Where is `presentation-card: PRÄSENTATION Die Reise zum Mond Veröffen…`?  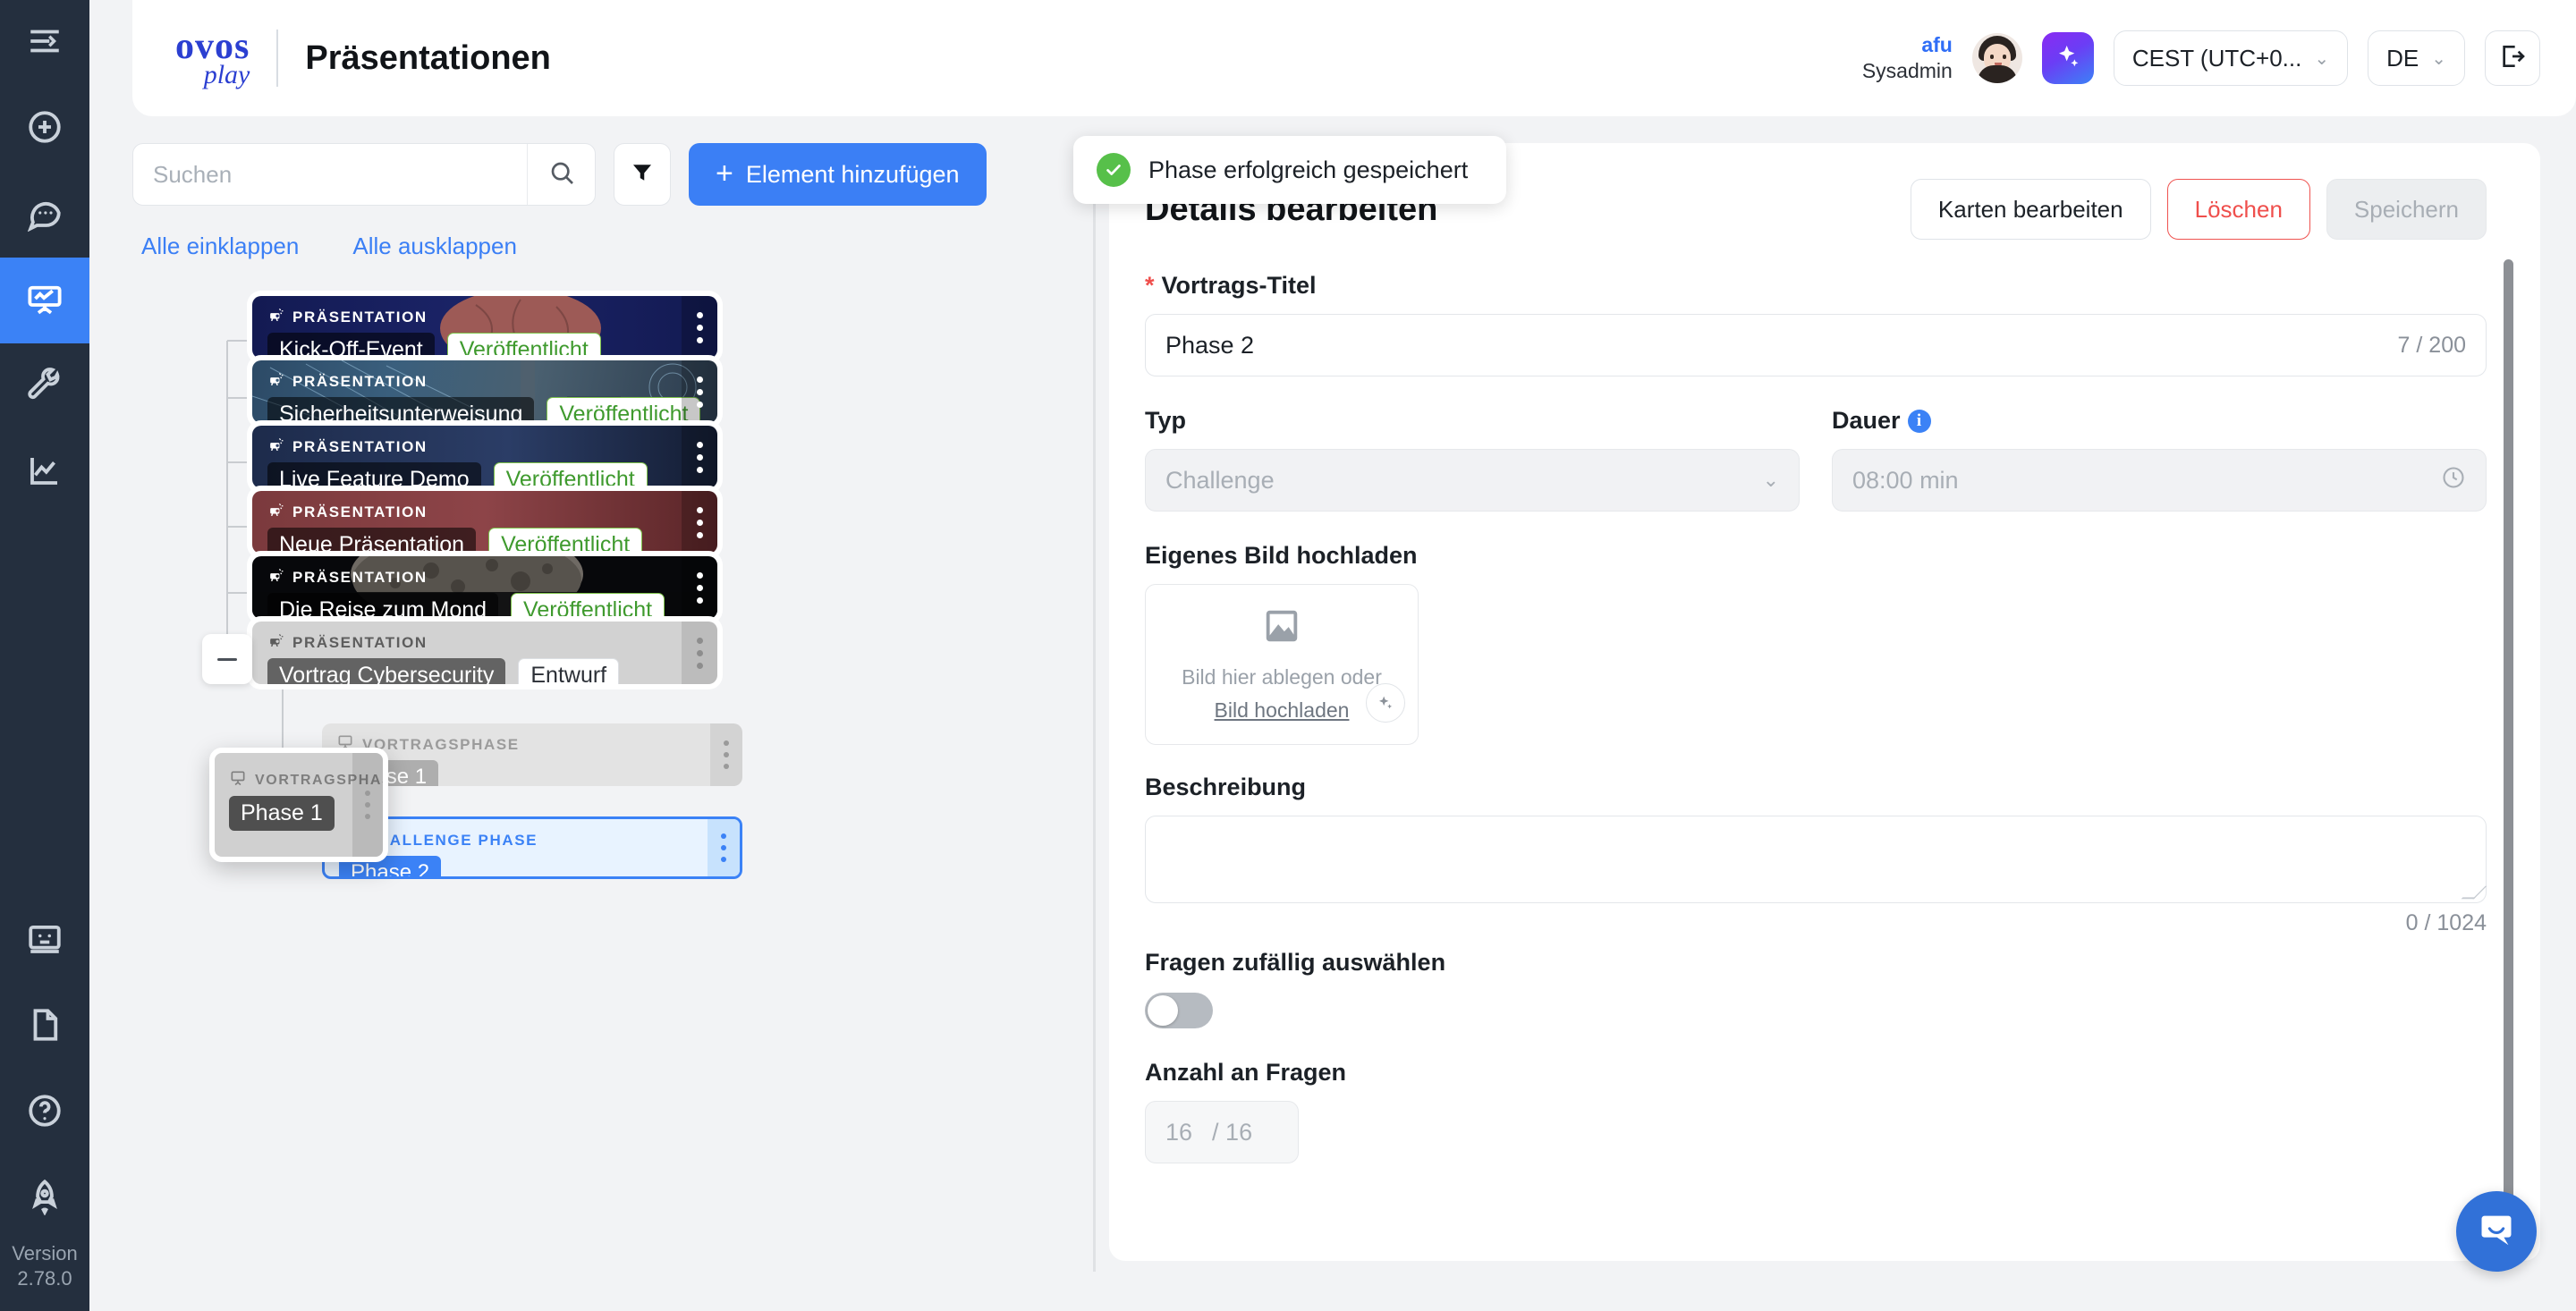 presentation-card: PRÄSENTATION Die Reise zum Mond Veröffen… is located at coordinates (484, 587).